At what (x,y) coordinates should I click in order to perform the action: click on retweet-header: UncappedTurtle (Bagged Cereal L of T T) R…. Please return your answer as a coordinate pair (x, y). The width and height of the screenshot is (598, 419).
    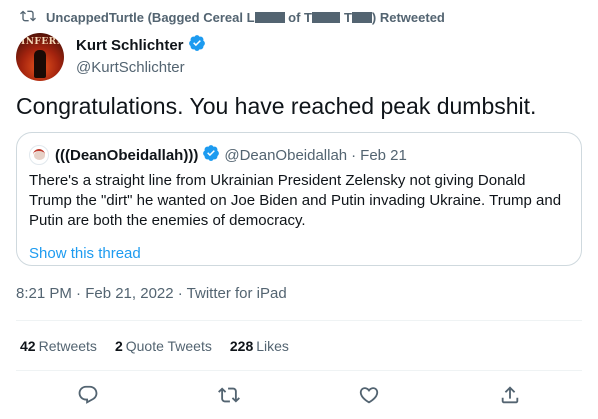
    Looking at the image, I should click on (232, 17).